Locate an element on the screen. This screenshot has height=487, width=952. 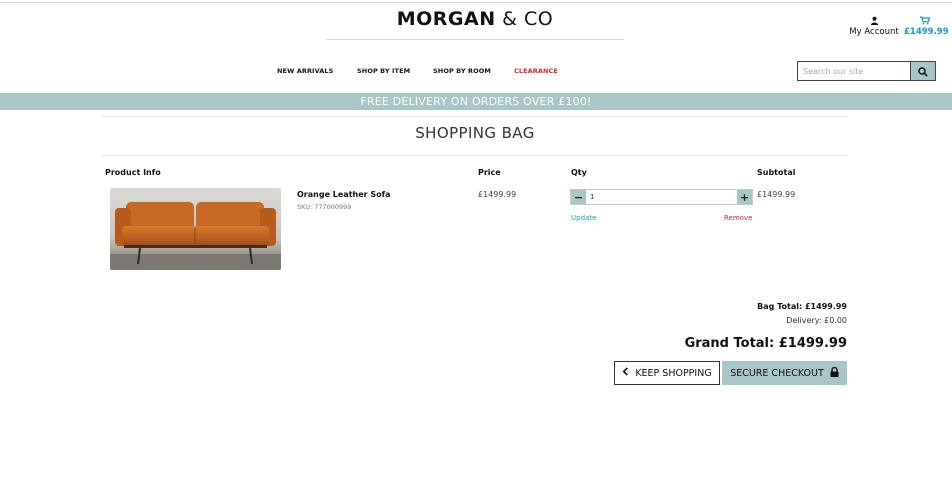
title-divider-top is located at coordinates (475, 116).